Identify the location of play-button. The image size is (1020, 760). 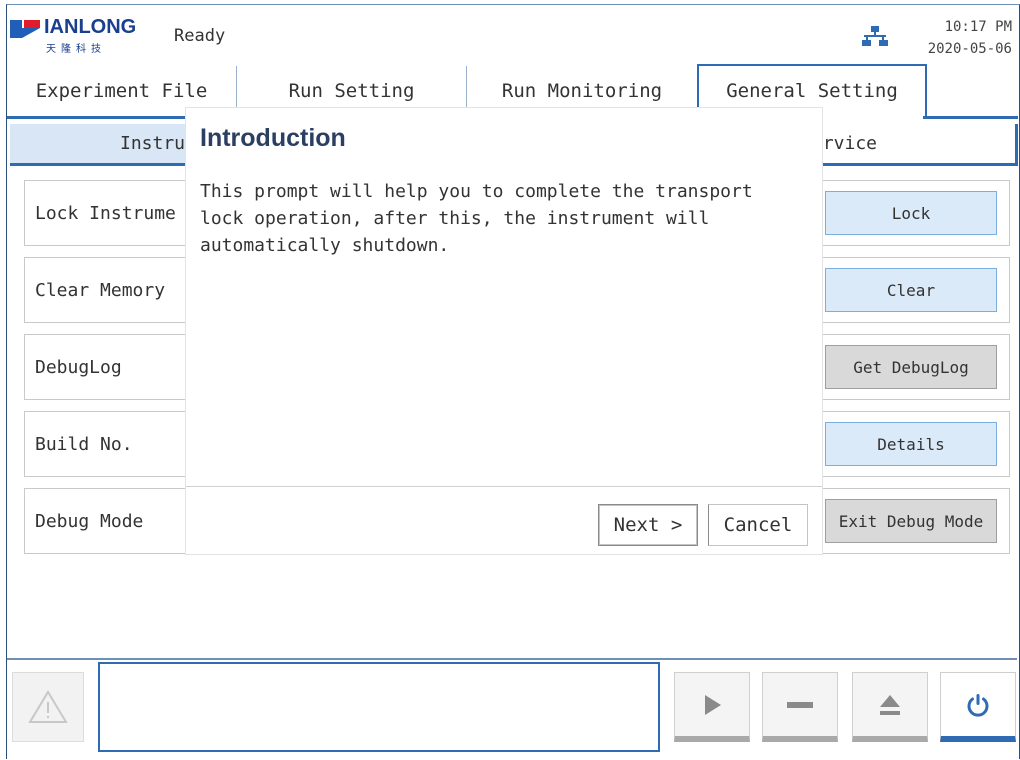
(712, 707).